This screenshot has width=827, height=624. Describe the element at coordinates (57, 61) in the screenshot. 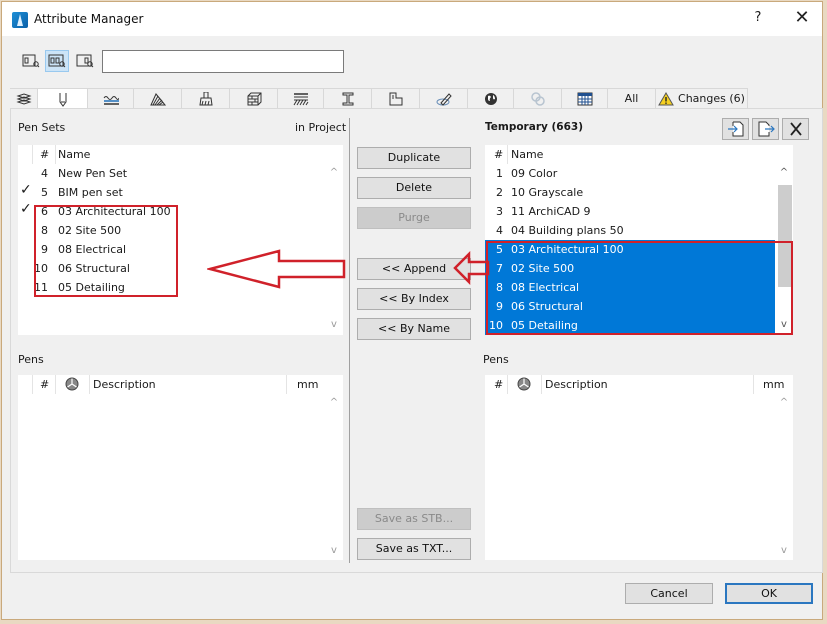

I see `view-both-button` at that location.